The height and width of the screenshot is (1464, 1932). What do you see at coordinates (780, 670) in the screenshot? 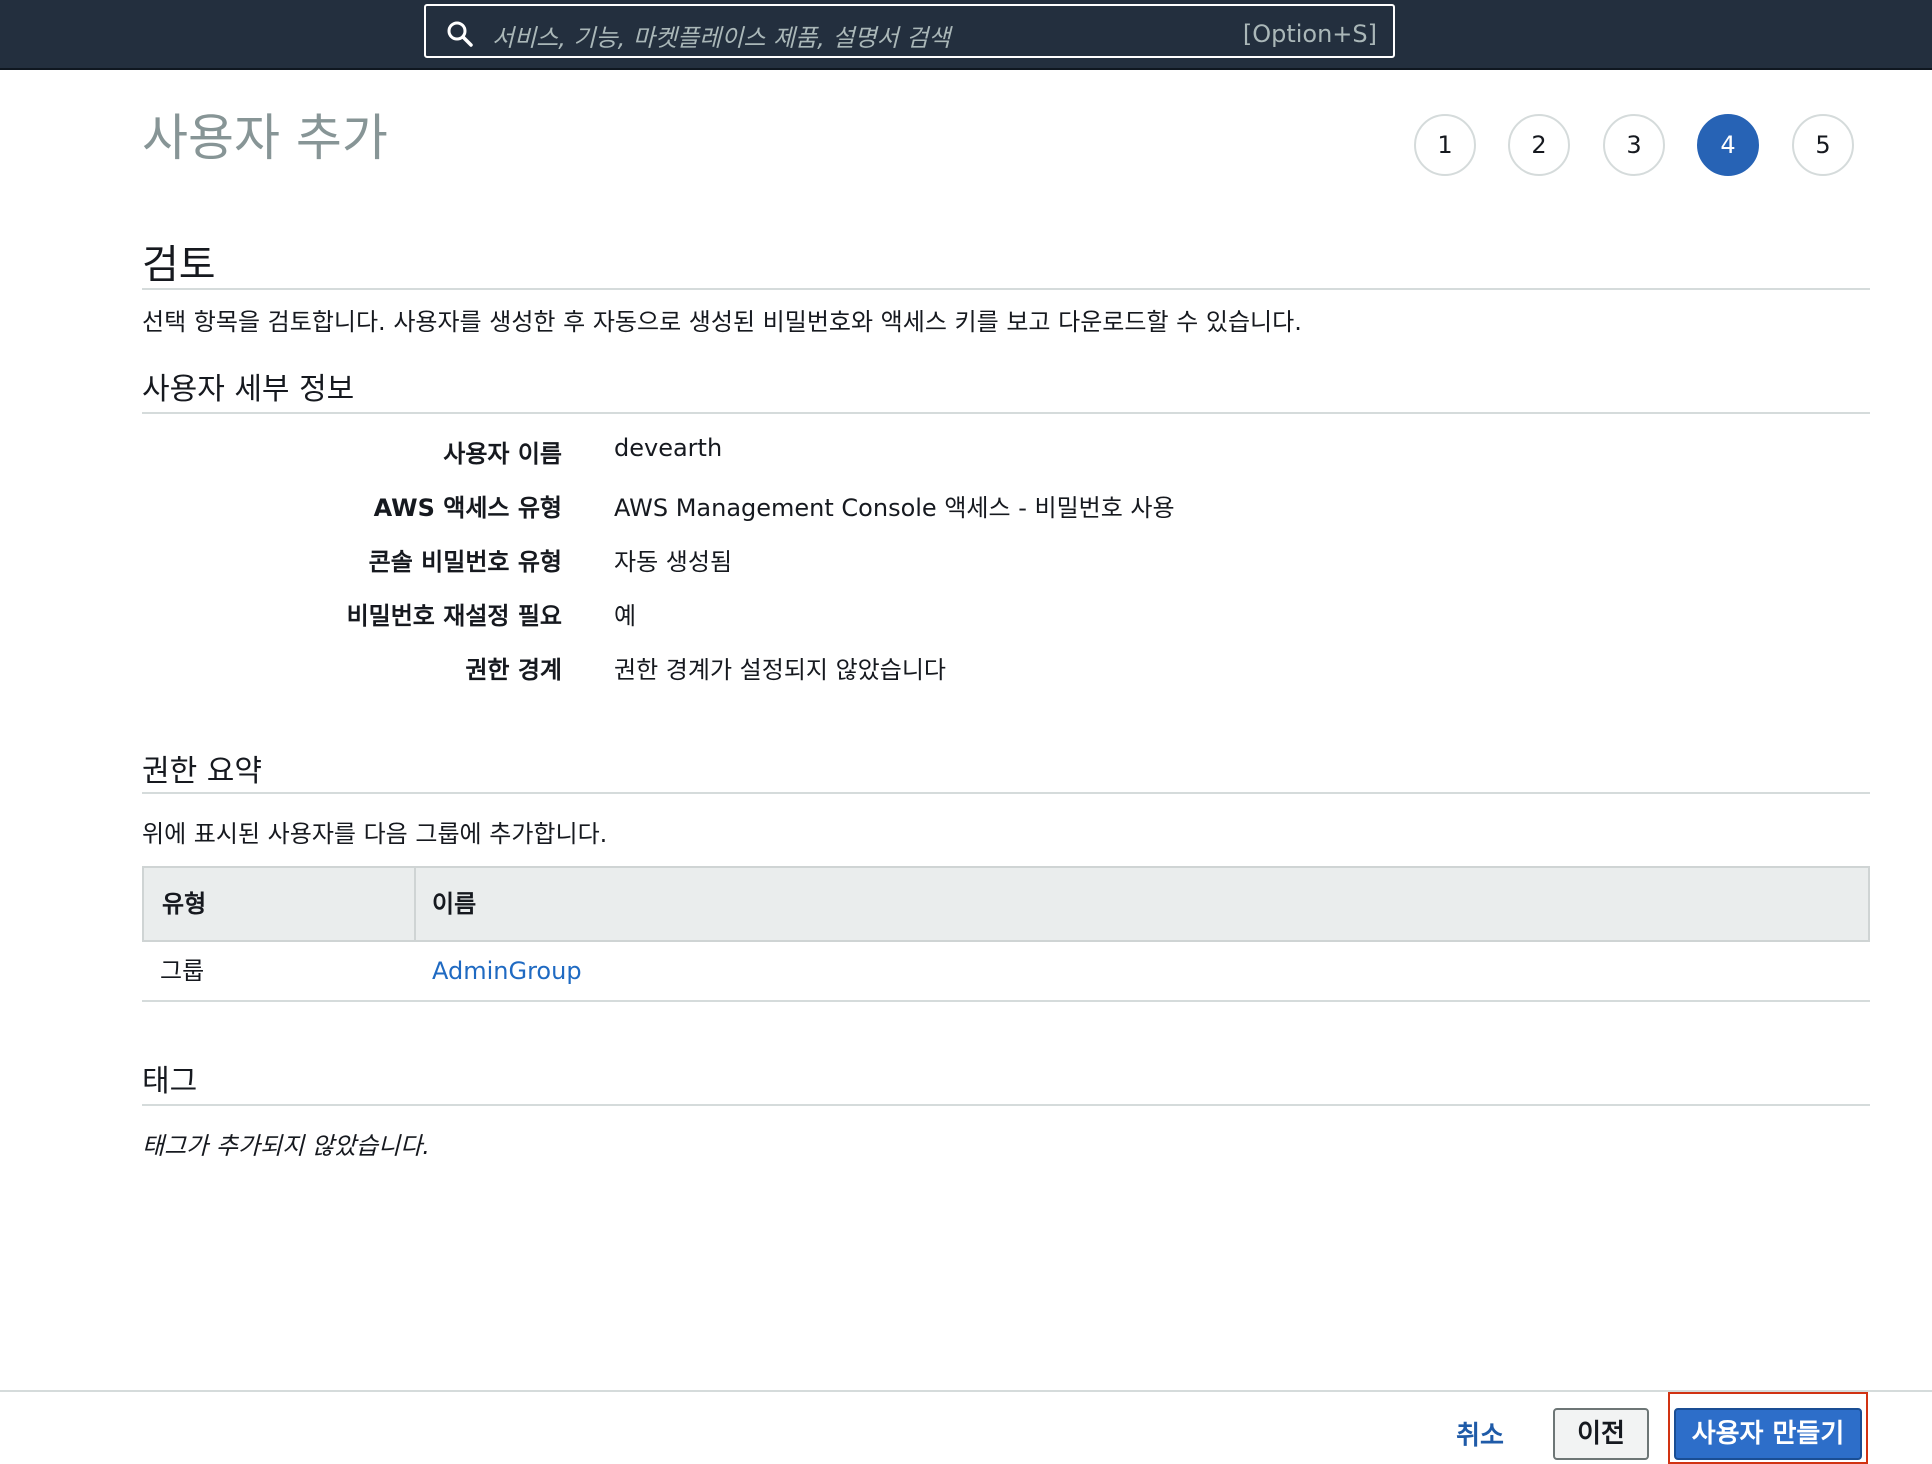
I see `detail-value-permission-boundary: 권한 경계가 설정되지 않았습니다` at bounding box center [780, 670].